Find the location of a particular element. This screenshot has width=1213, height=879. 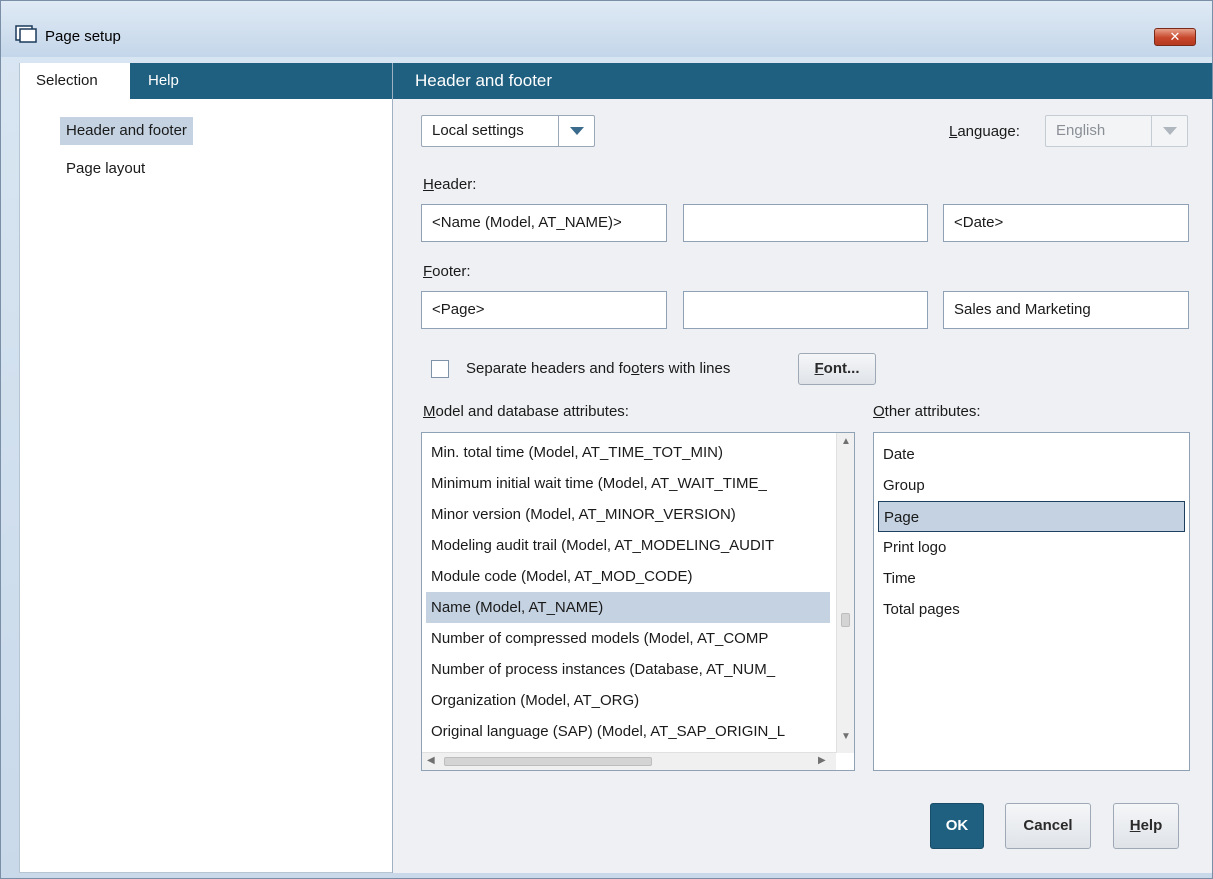

list-item: Date is located at coordinates (1030, 454).